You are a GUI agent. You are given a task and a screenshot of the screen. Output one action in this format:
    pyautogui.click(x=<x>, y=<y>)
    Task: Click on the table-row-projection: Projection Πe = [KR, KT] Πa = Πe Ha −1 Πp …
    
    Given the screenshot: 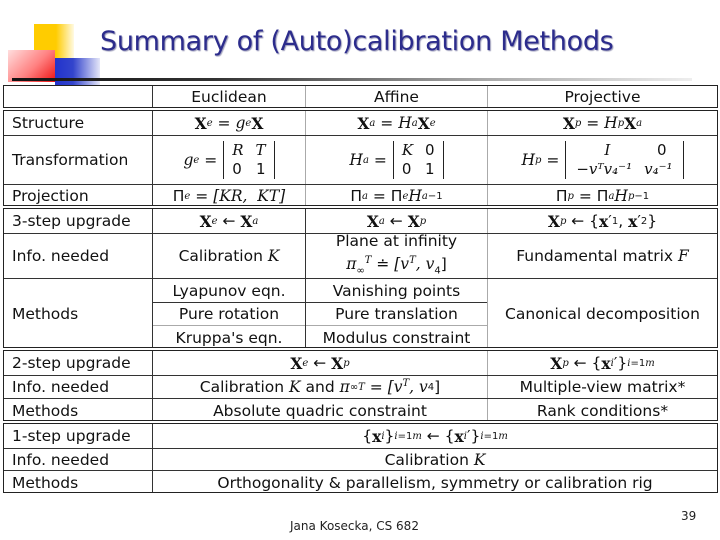 What is the action you would take?
    pyautogui.click(x=360, y=195)
    